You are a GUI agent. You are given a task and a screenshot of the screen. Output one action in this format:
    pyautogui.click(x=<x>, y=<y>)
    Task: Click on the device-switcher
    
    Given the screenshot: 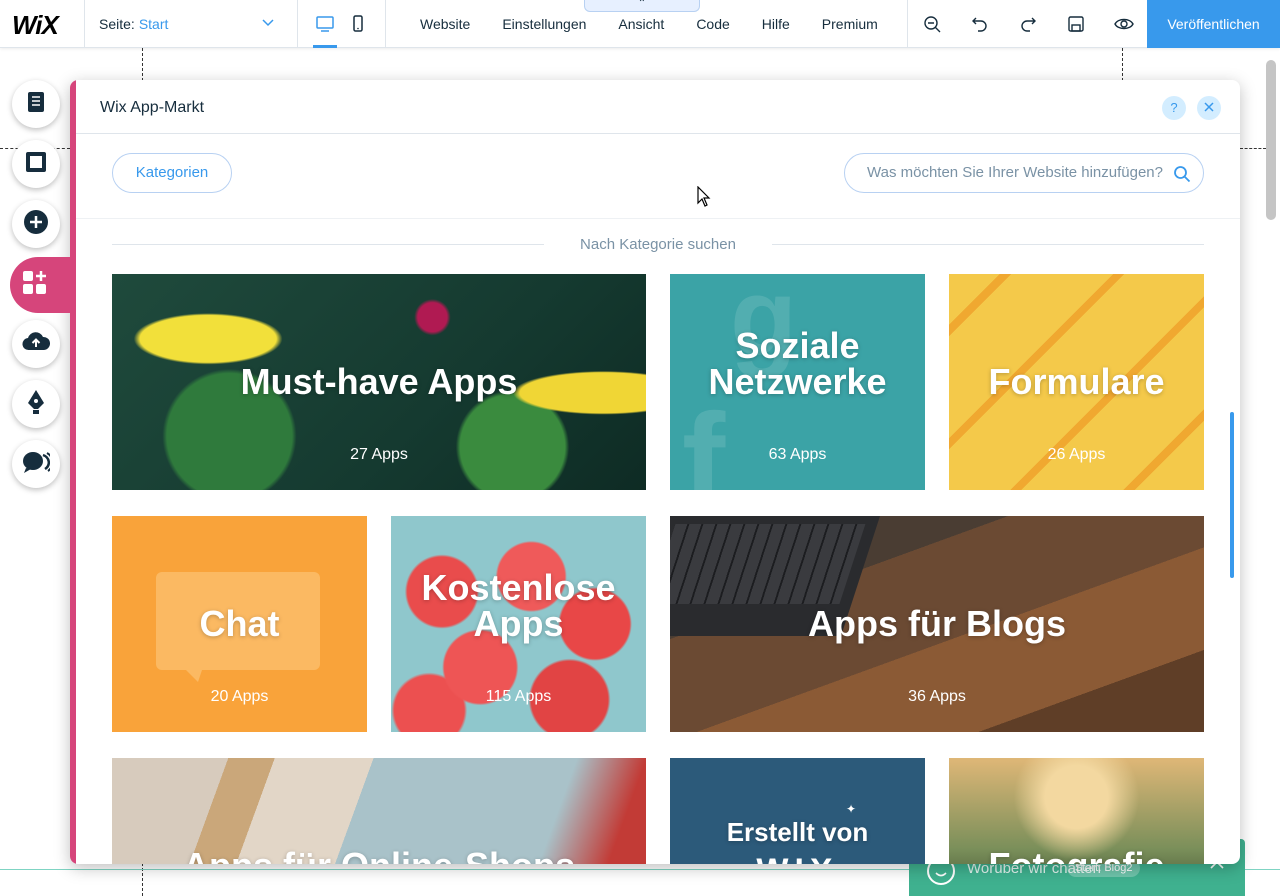 What is the action you would take?
    pyautogui.click(x=342, y=24)
    